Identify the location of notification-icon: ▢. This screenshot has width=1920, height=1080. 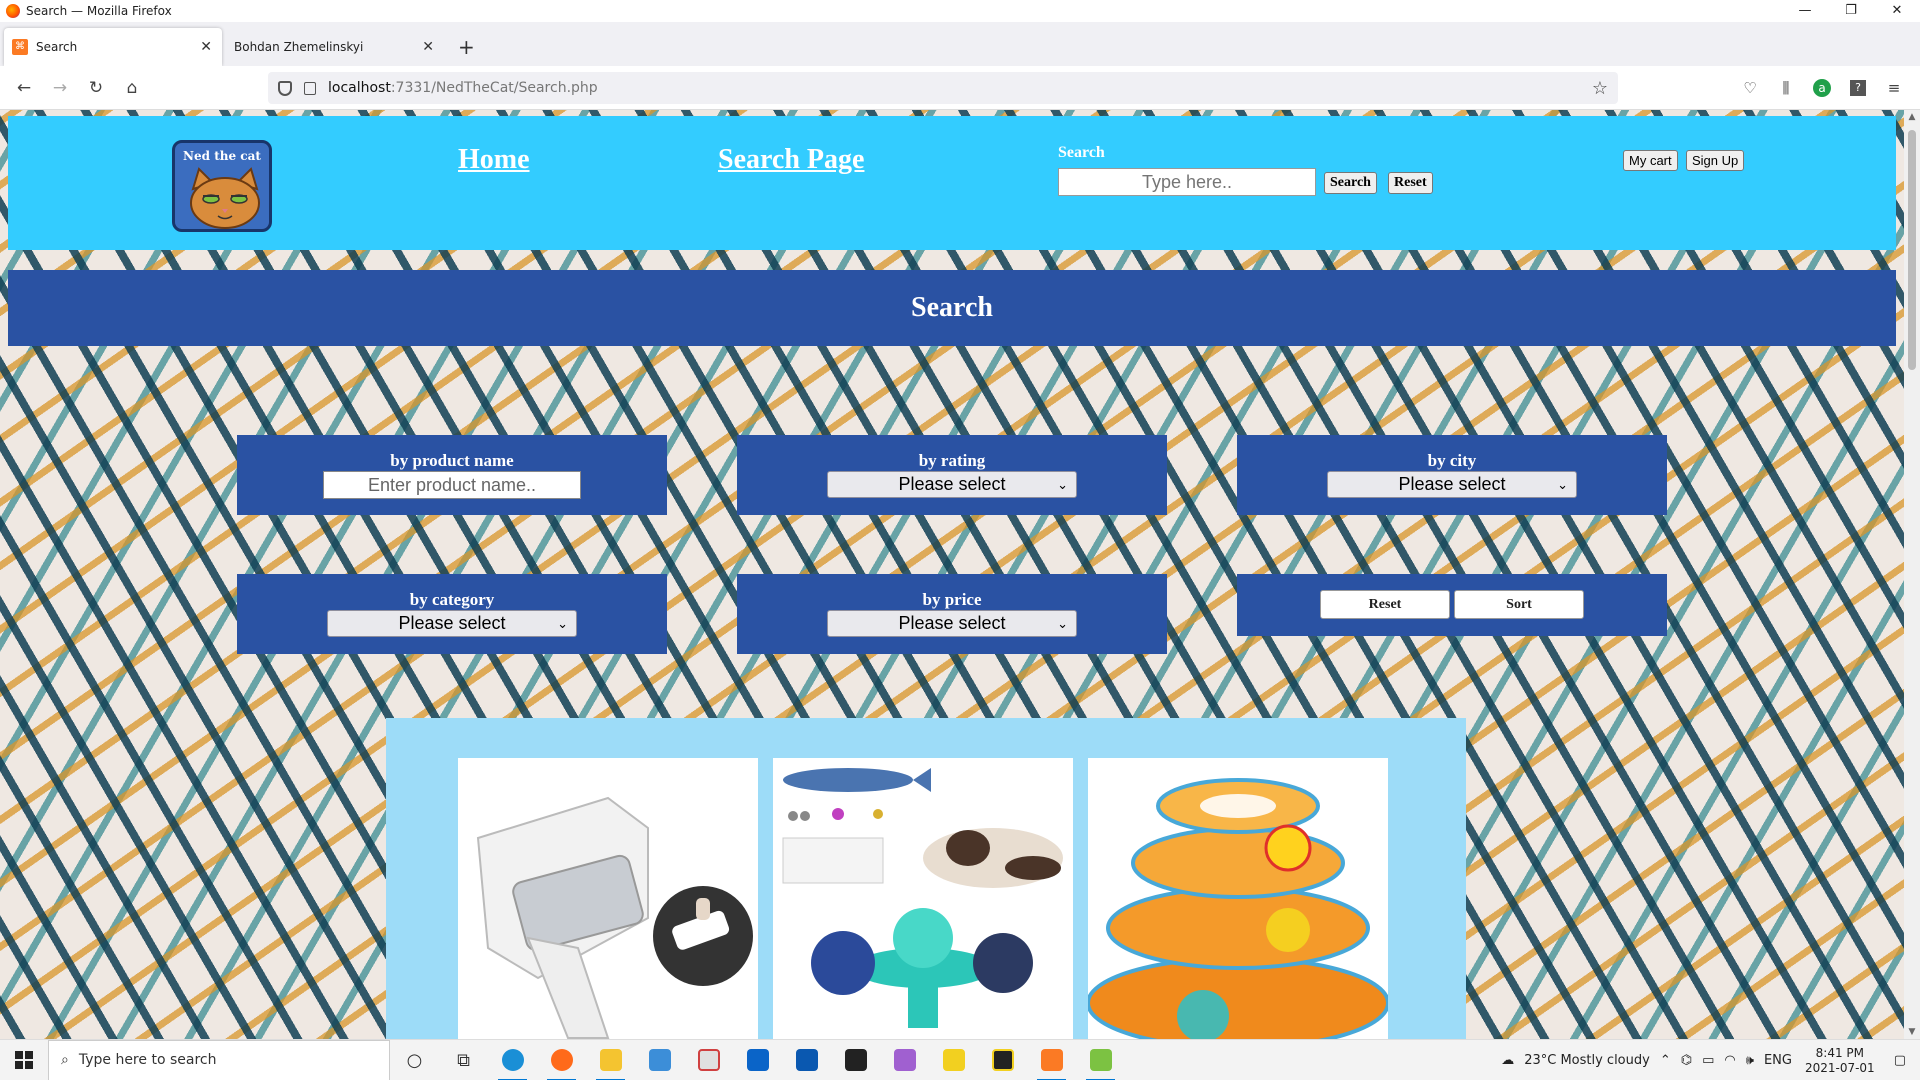
(1900, 1060).